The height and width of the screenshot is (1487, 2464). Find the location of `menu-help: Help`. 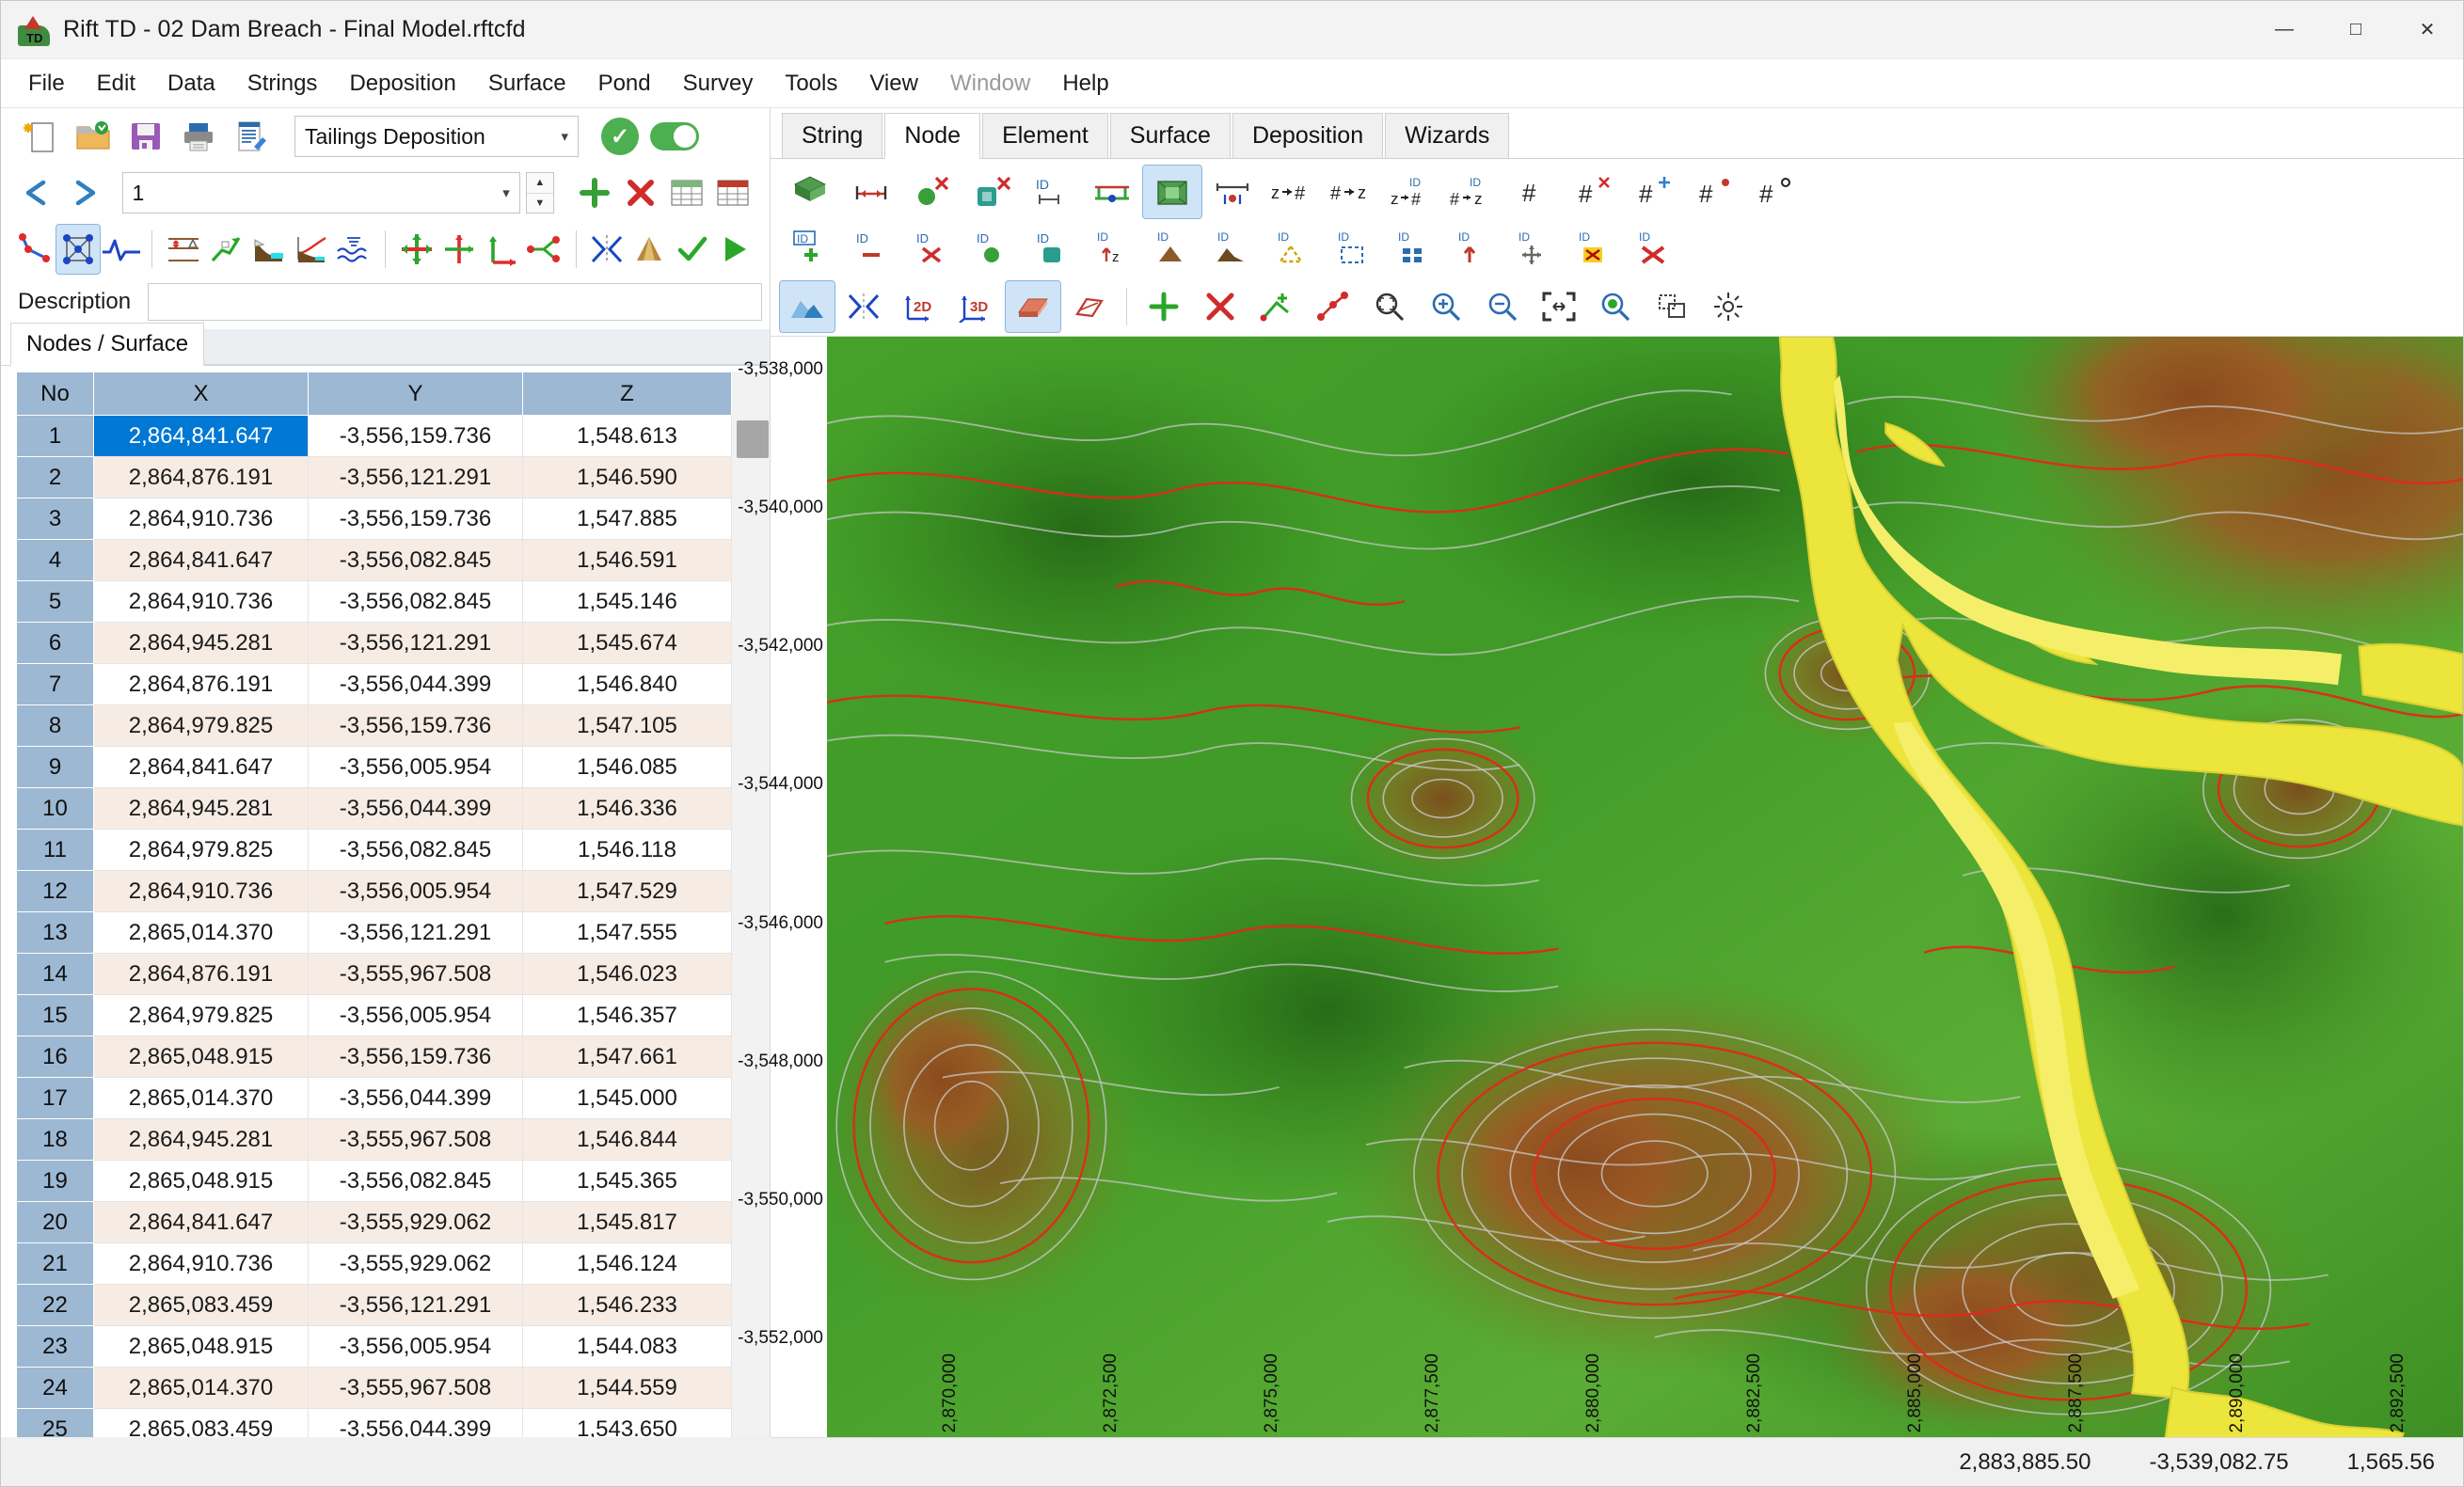

menu-help: Help is located at coordinates (1085, 84).